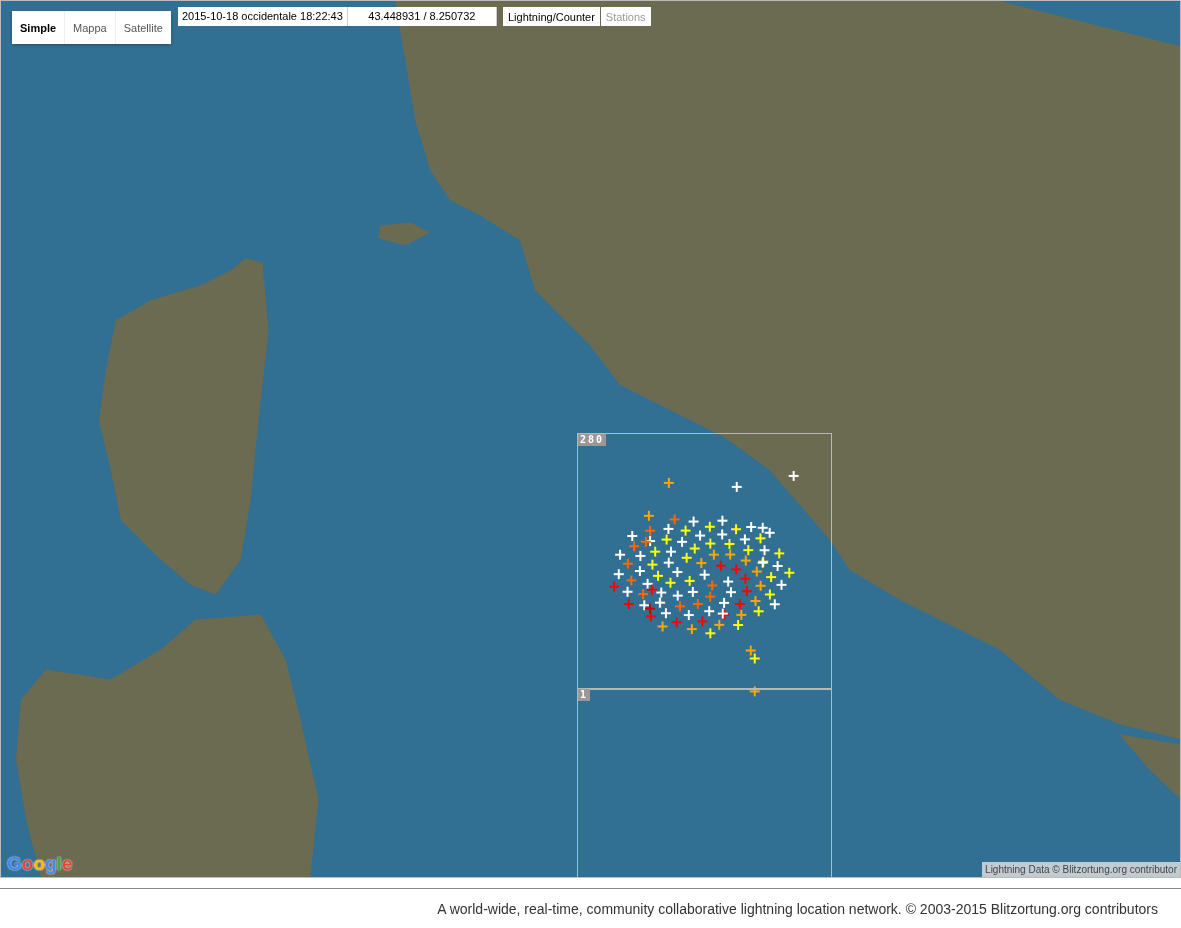 This screenshot has width=1181, height=928. What do you see at coordinates (39, 27) in the screenshot?
I see `map-type-tab: Simple` at bounding box center [39, 27].